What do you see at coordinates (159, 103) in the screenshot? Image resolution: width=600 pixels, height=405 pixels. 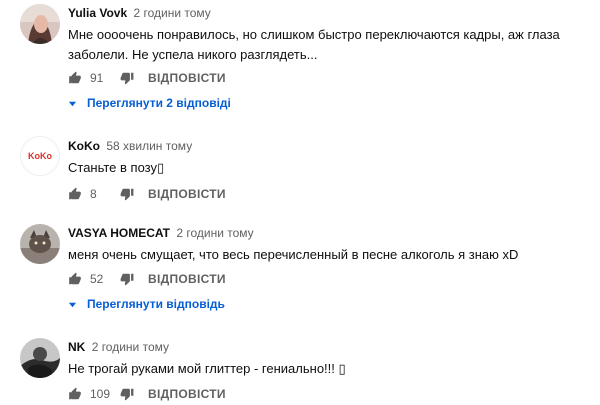 I see `view-replies-label: Переглянути 2 відповіді` at bounding box center [159, 103].